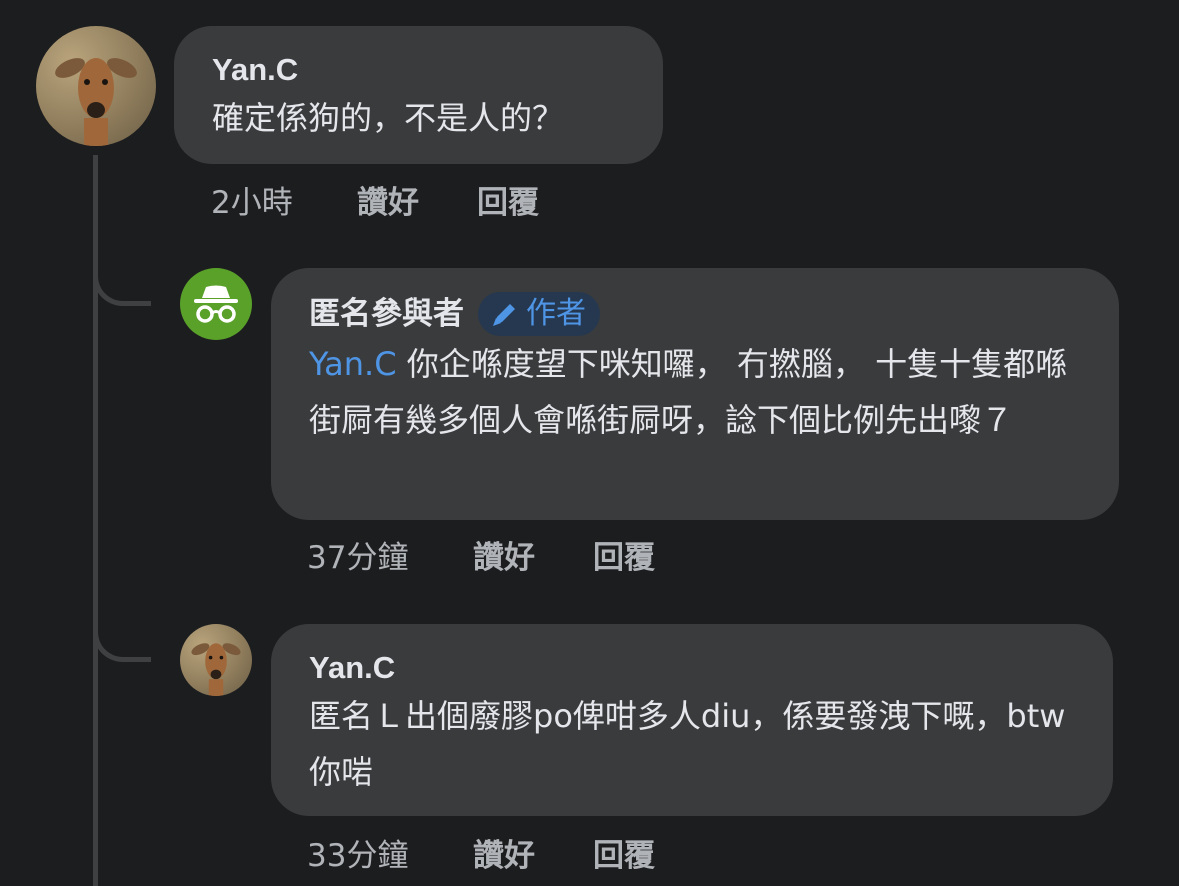 This screenshot has width=1179, height=886. I want to click on anonymous-avatar, so click(216, 304).